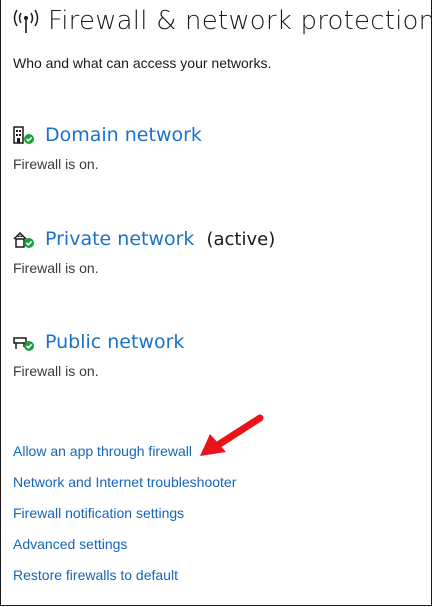  What do you see at coordinates (144, 251) in the screenshot?
I see `network-private: Private network (active) Firewall is on.` at bounding box center [144, 251].